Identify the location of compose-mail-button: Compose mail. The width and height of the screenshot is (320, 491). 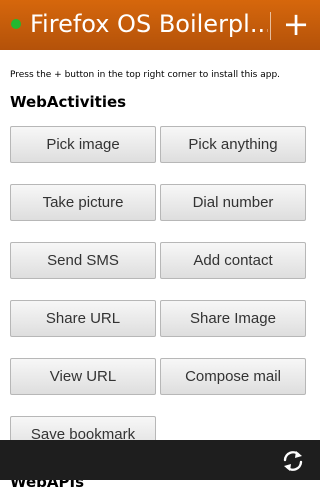
(233, 376).